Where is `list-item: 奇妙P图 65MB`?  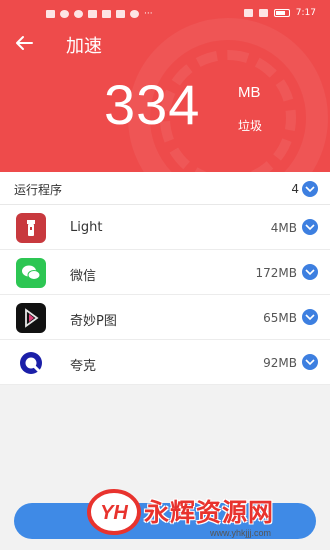
list-item: 奇妙P图 65MB is located at coordinates (165, 317).